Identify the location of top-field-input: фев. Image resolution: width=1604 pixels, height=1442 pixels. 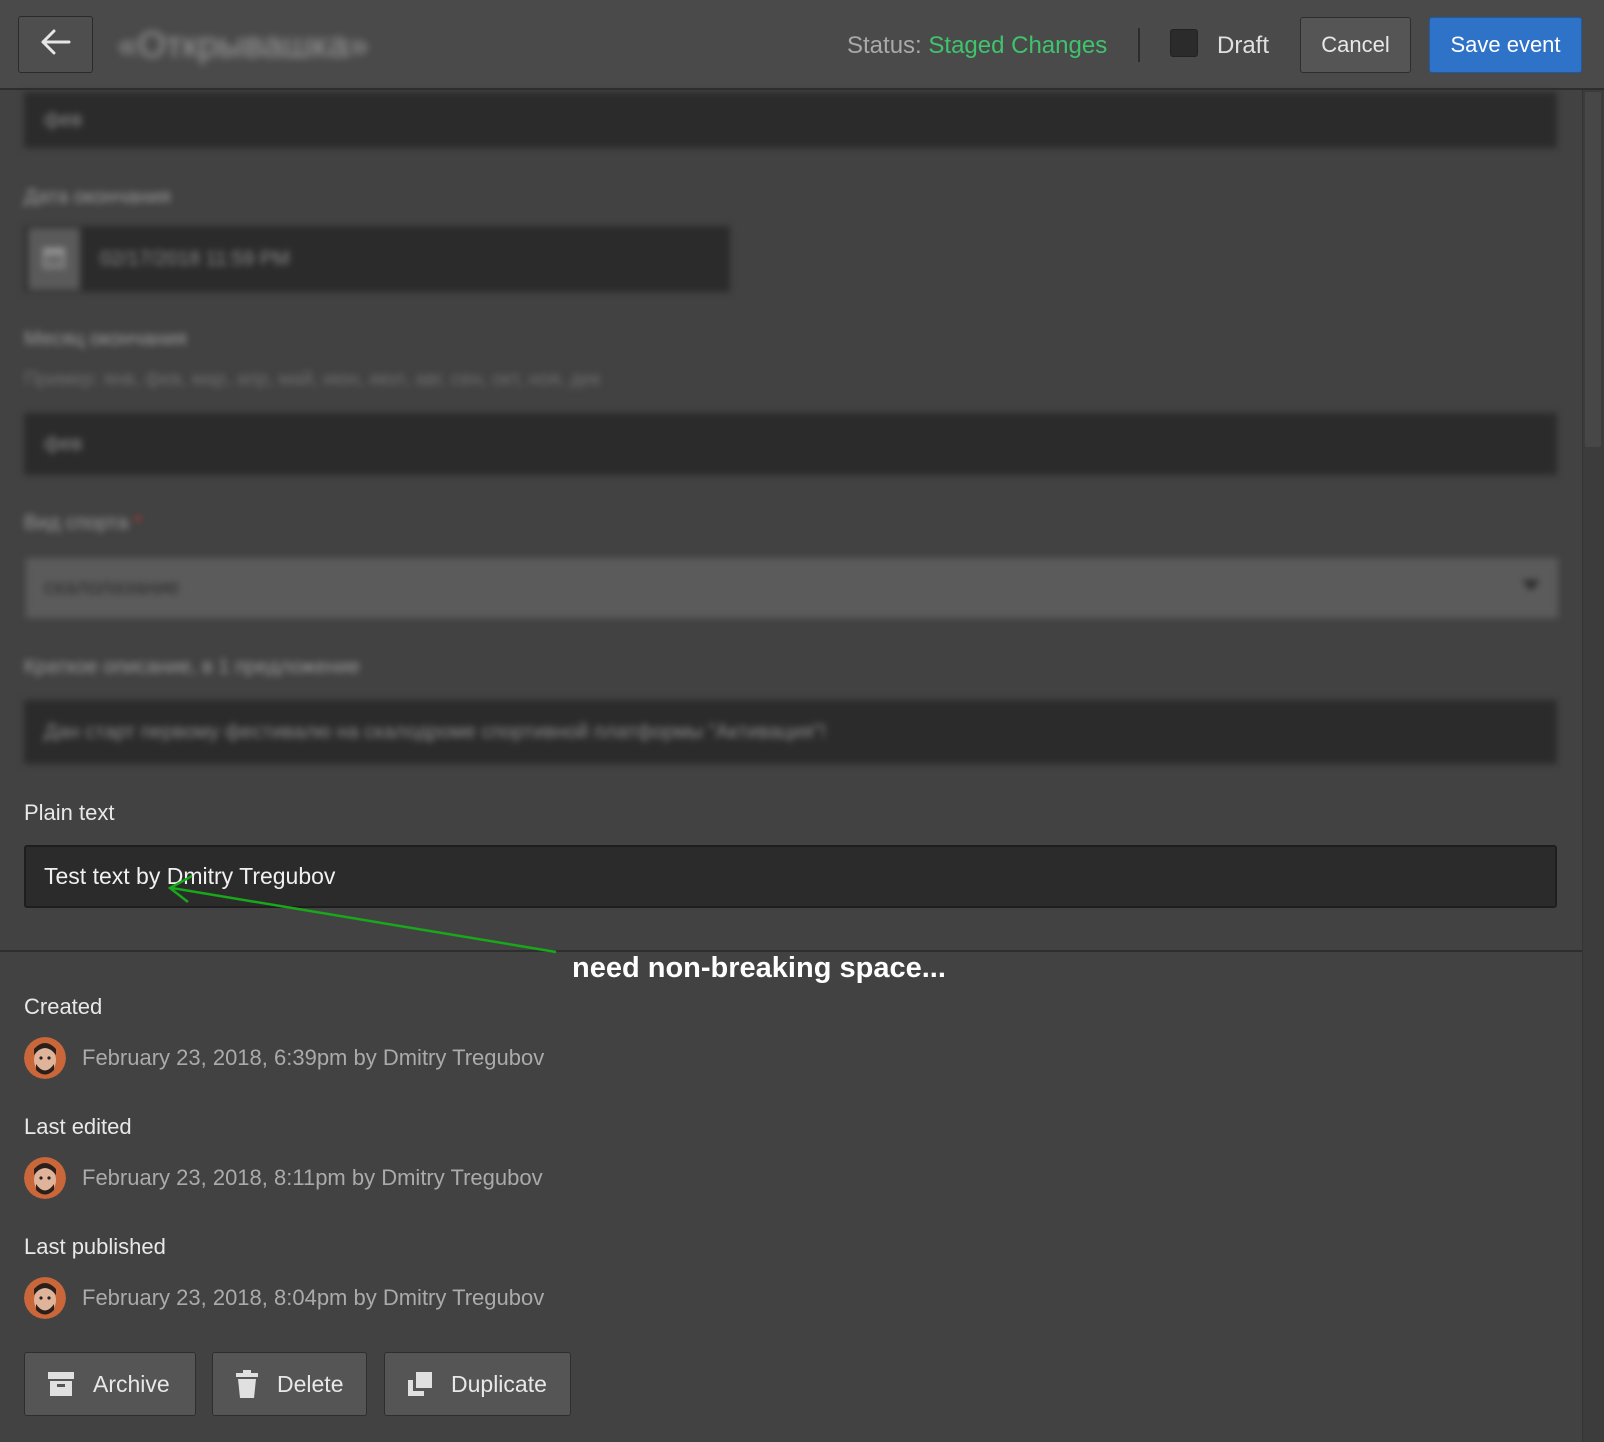
(790, 120).